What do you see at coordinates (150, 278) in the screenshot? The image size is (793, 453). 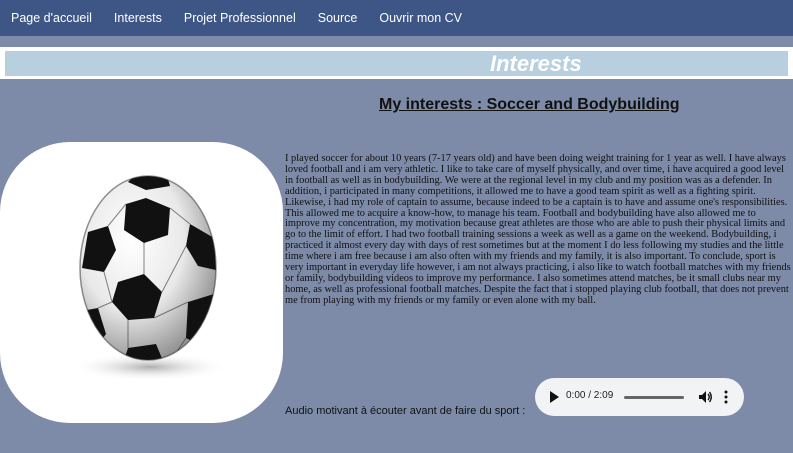 I see `soccer-ball-icon` at bounding box center [150, 278].